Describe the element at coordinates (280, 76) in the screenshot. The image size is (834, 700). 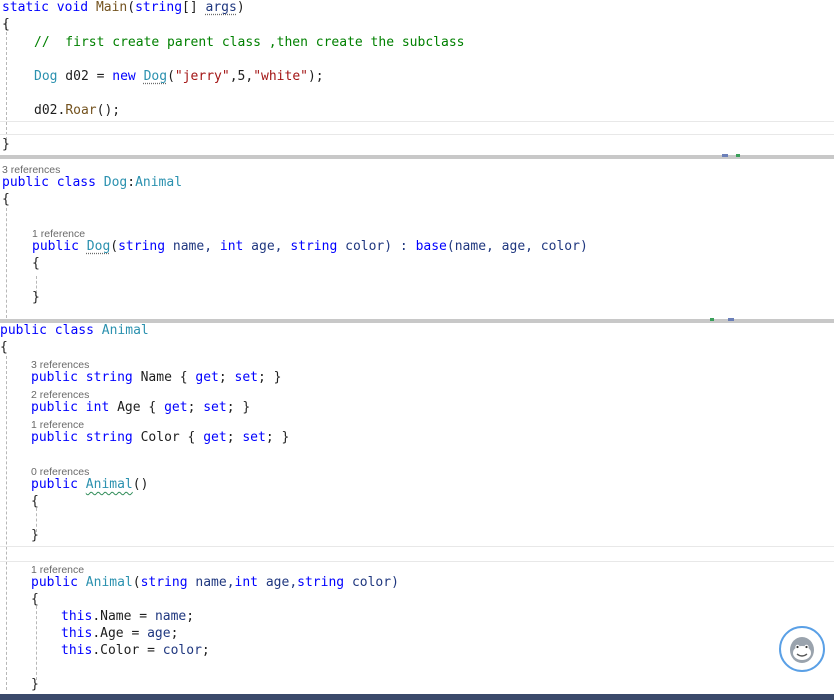
I see `string-literal: "white"` at that location.